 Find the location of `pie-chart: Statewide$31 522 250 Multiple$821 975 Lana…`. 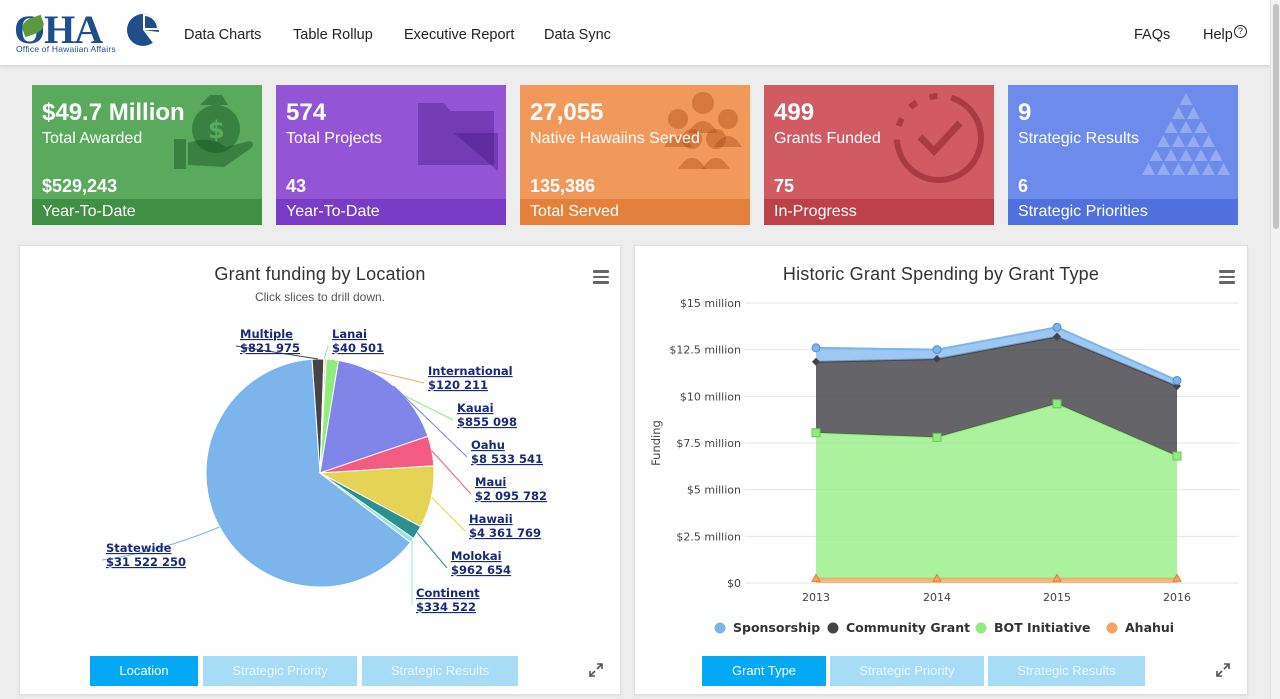

pie-chart: Statewide$31 522 250 Multiple$821 975 Lana… is located at coordinates (324, 470).